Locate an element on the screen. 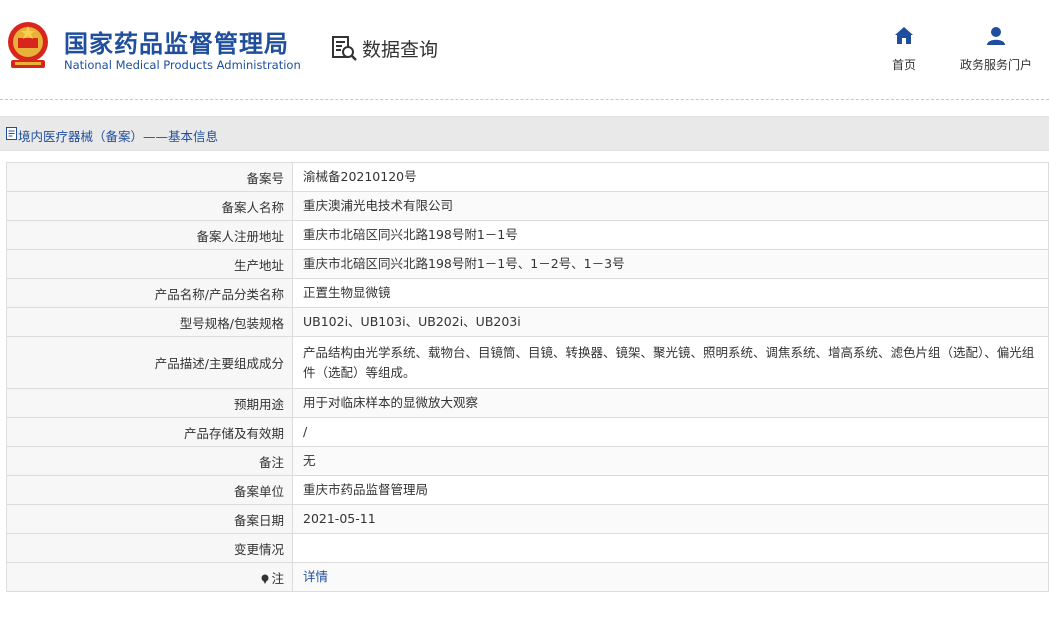  field-label: 备案号 is located at coordinates (149, 177).